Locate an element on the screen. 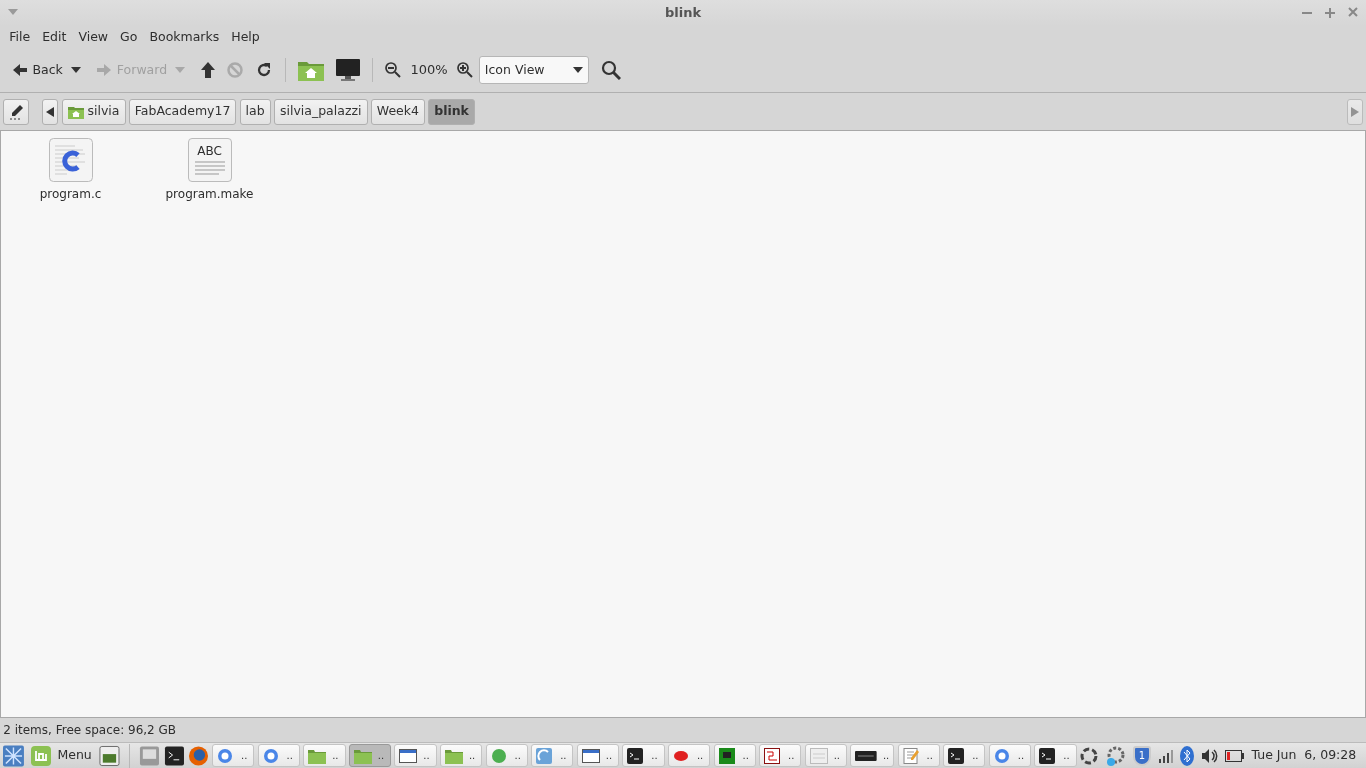  path-segment: silvia_palazzi is located at coordinates (320, 111).